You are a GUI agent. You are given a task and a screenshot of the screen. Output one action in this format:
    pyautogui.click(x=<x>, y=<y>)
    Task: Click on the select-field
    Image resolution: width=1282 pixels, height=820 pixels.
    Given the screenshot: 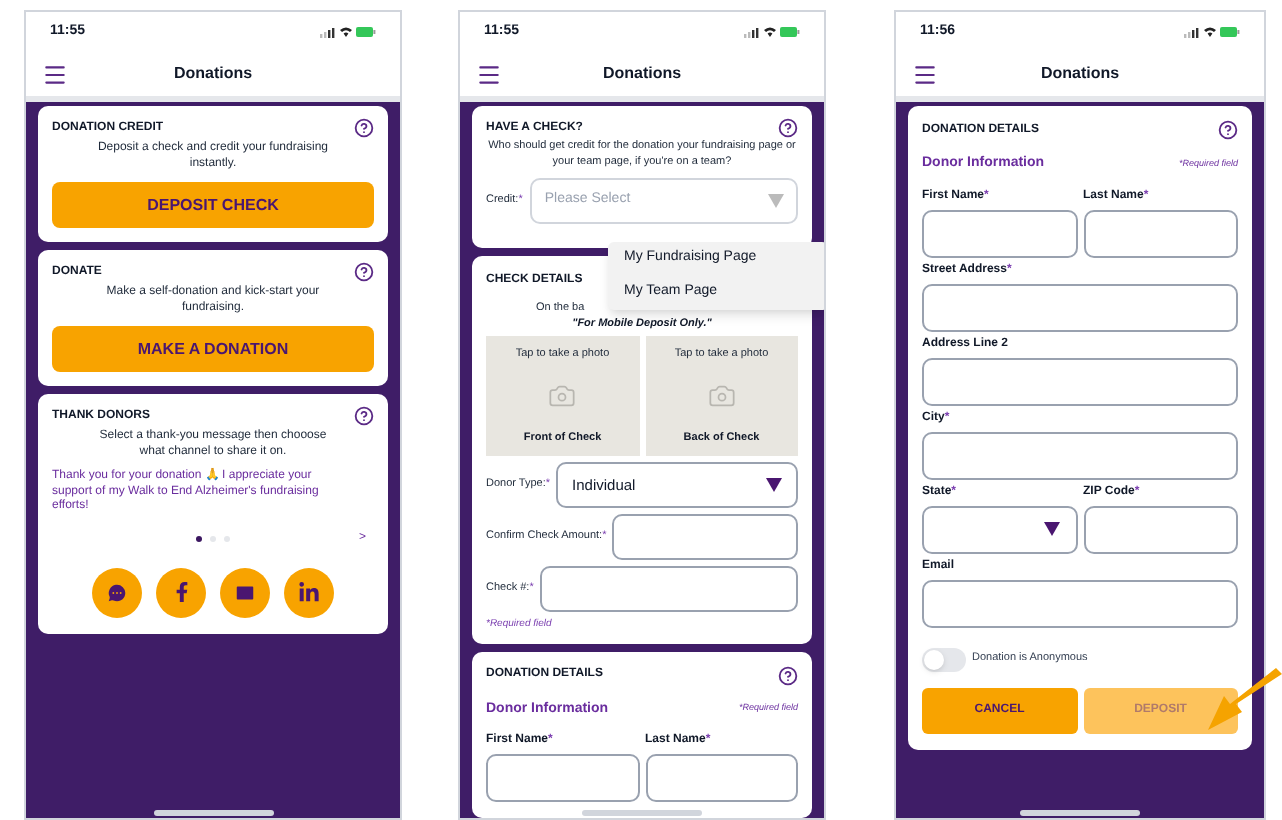 What is the action you would take?
    pyautogui.click(x=999, y=529)
    